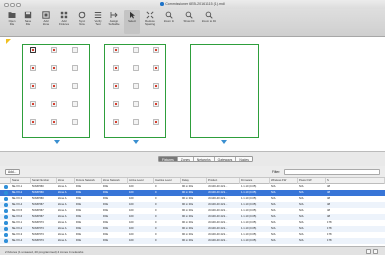 The width and height of the screenshot is (385, 255). What do you see at coordinates (189, 15) in the screenshot?
I see `zoom-fit-icon` at bounding box center [189, 15].